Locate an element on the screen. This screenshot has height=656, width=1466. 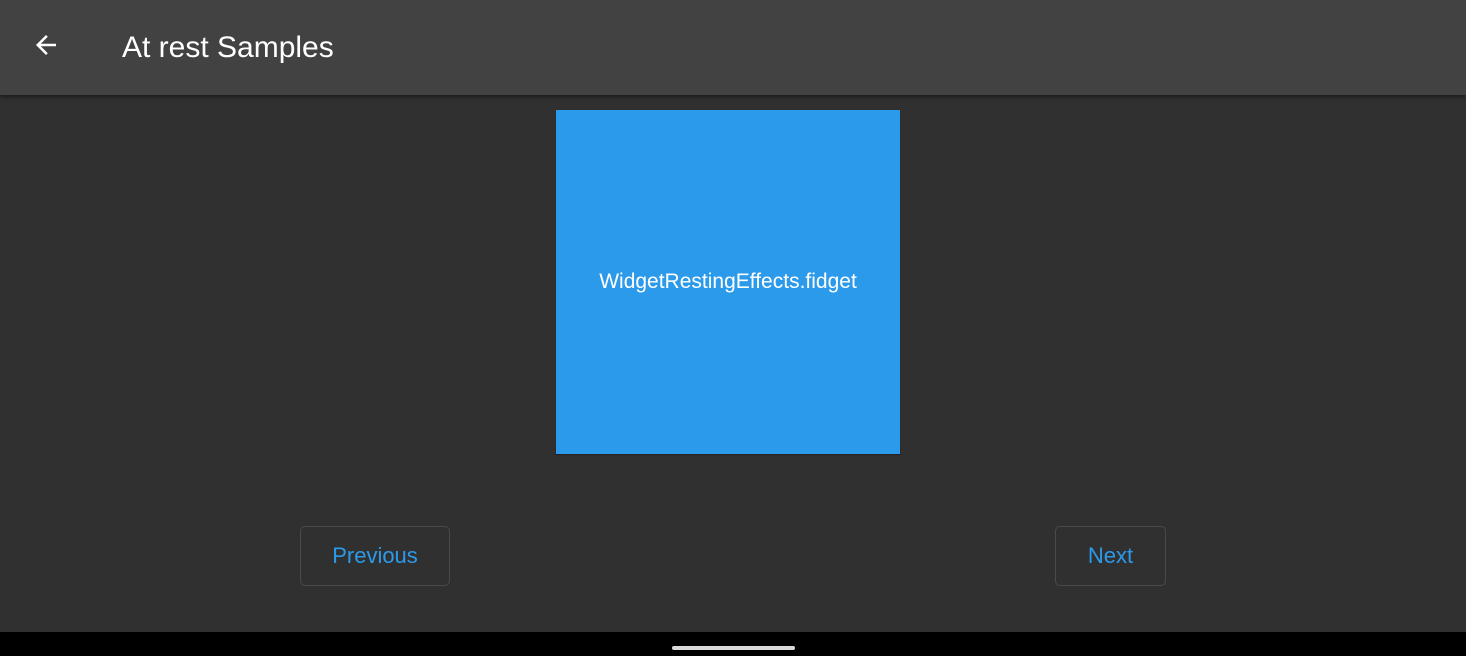
back-button is located at coordinates (46, 47).